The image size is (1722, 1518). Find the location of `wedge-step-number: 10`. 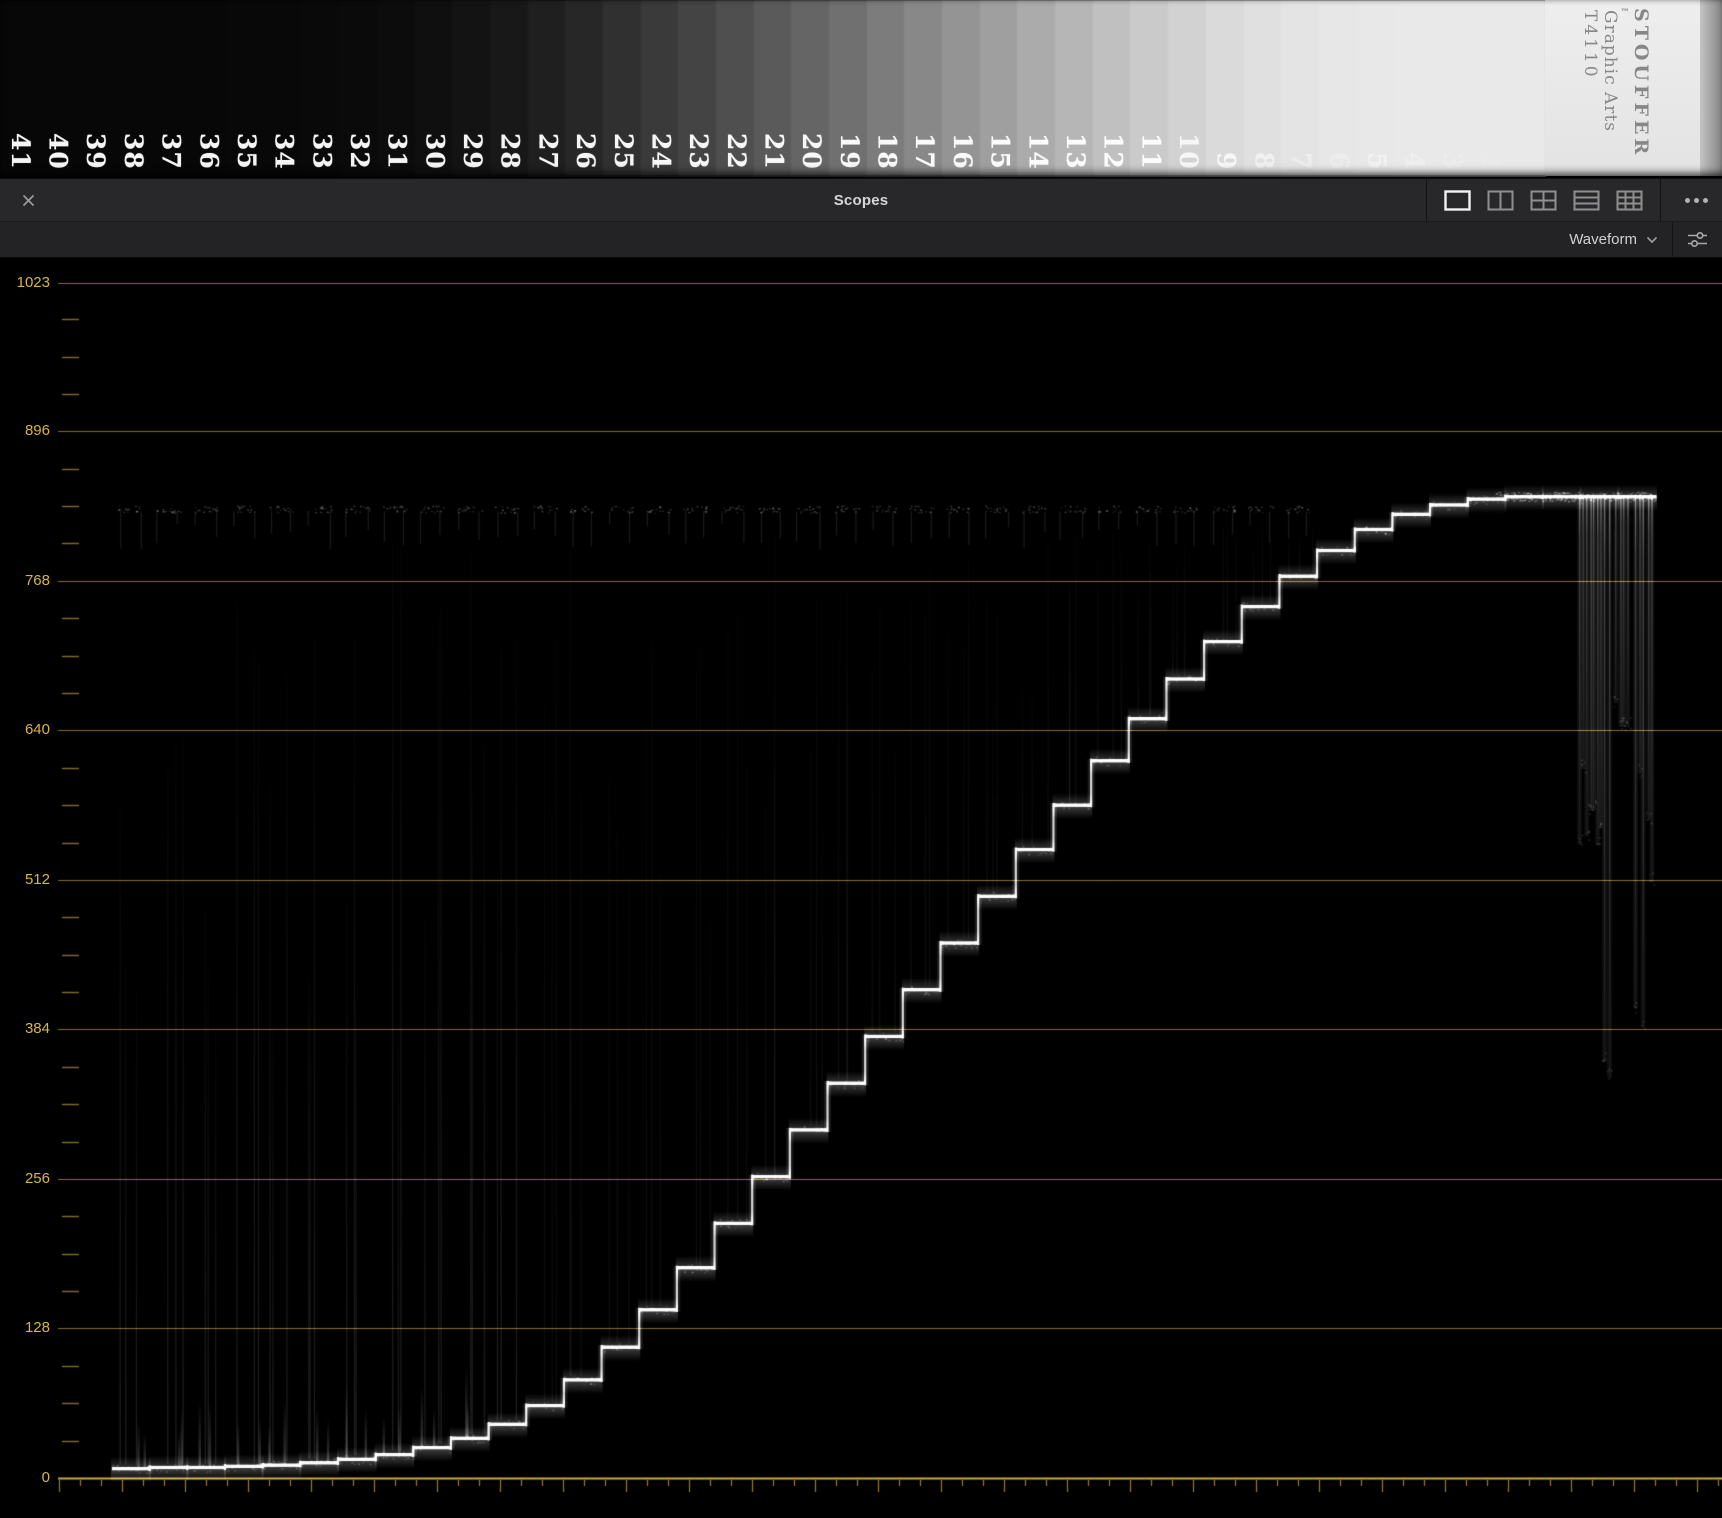

wedge-step-number: 10 is located at coordinates (1188, 151).